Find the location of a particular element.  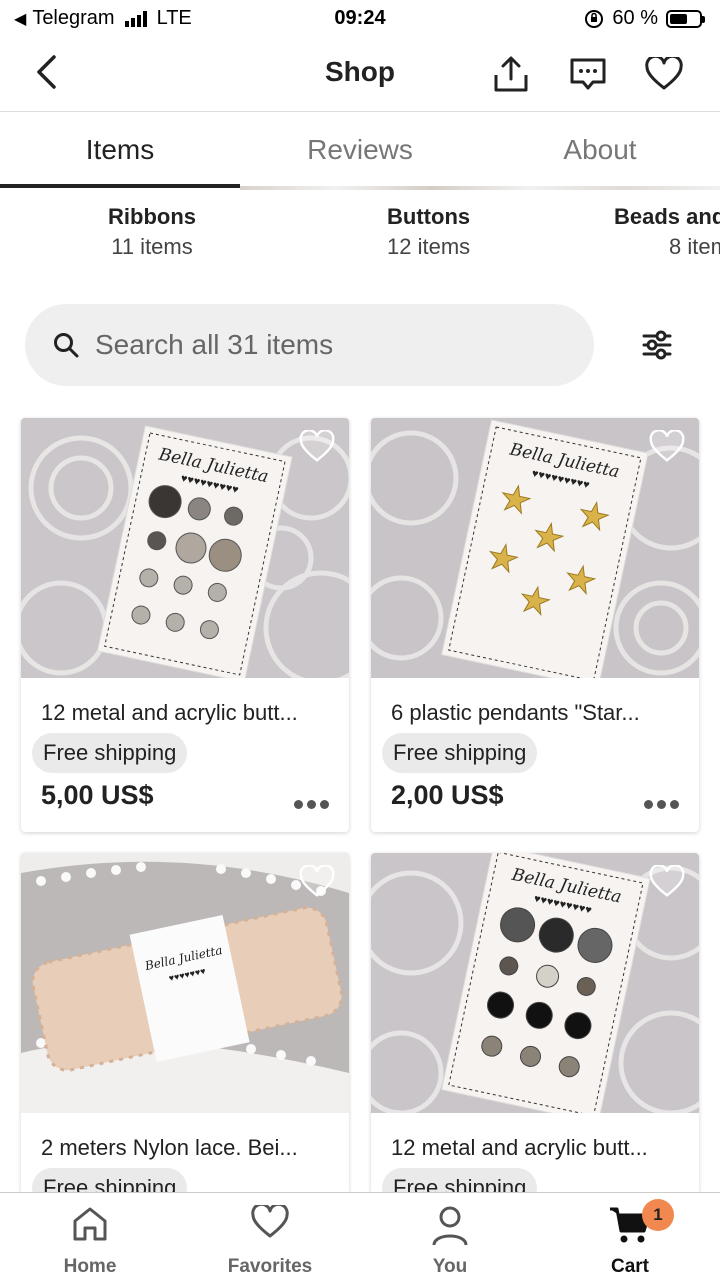

nav-label: Cart is located at coordinates (629, 1266).